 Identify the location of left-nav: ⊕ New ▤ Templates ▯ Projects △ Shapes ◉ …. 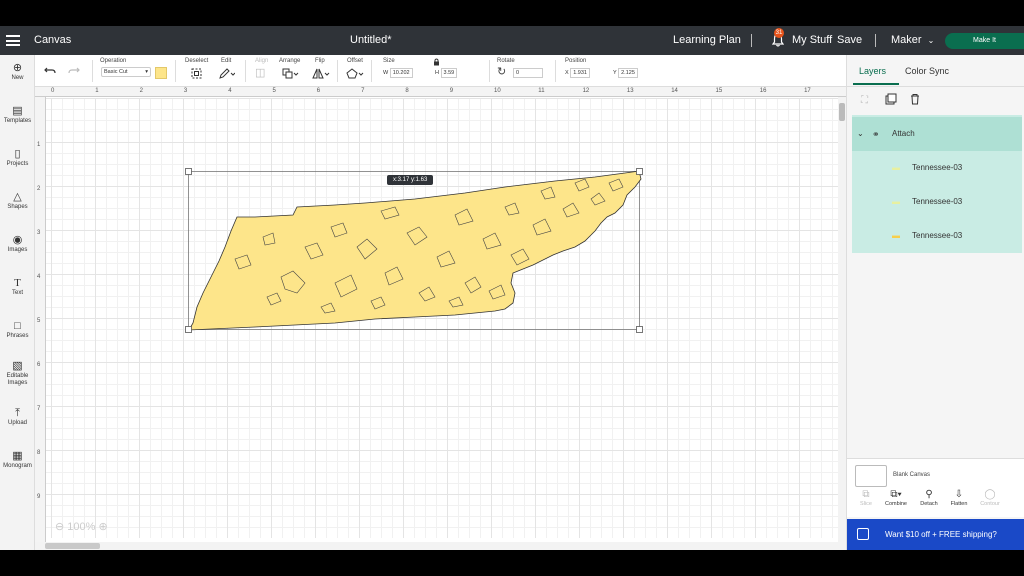
(17, 302).